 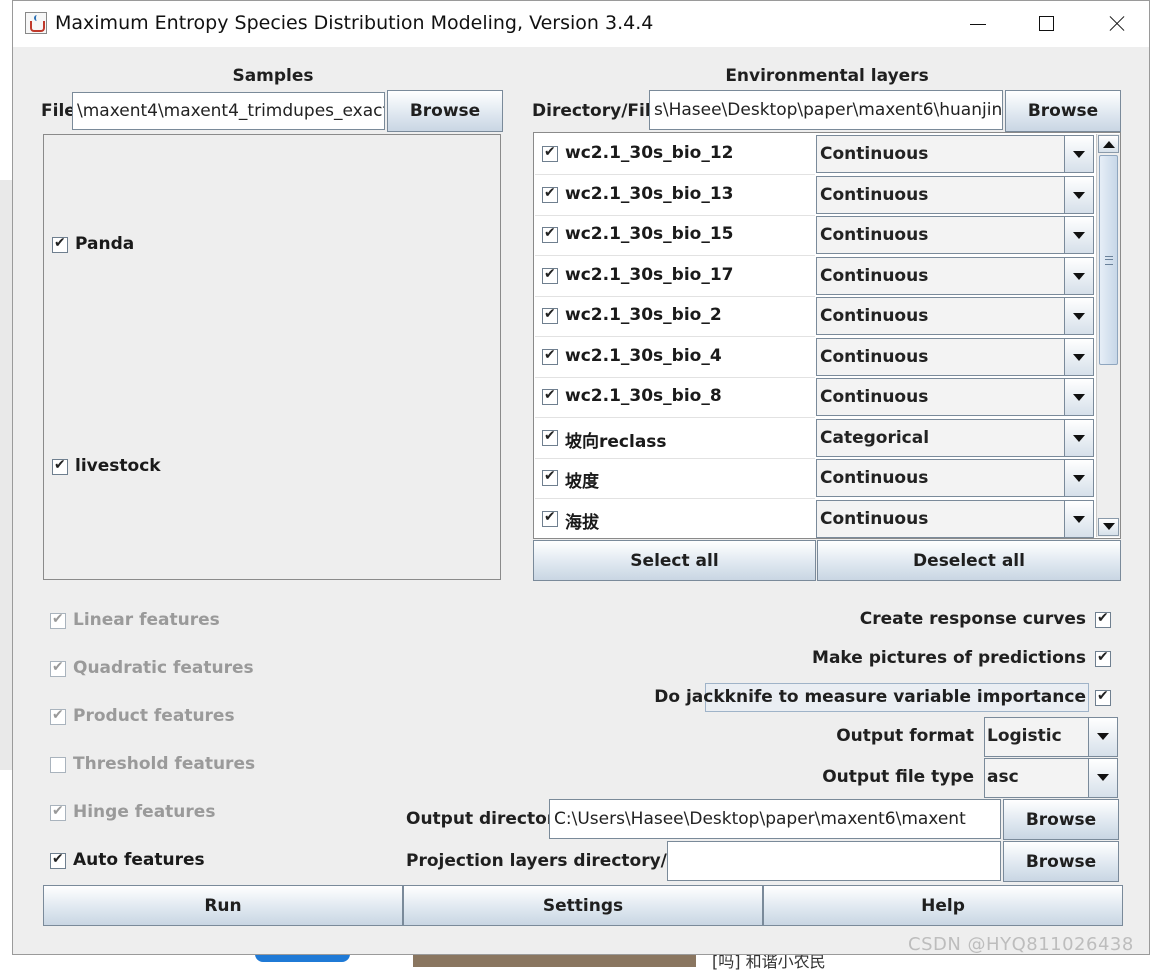 What do you see at coordinates (445, 111) in the screenshot?
I see `samples-browse-button: Browse` at bounding box center [445, 111].